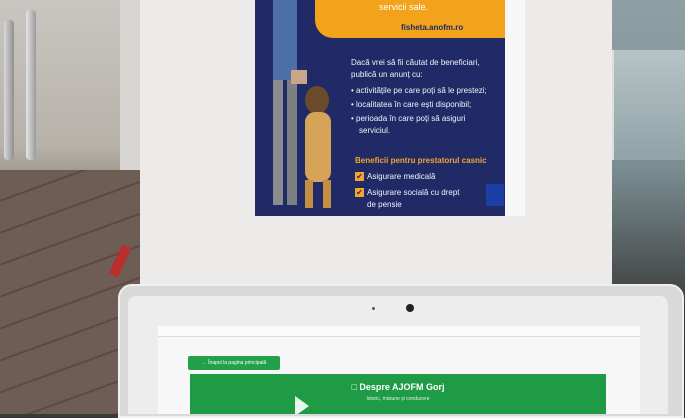 Image resolution: width=685 pixels, height=418 pixels. What do you see at coordinates (495, 195) in the screenshot?
I see `eu-flag-icon` at bounding box center [495, 195].